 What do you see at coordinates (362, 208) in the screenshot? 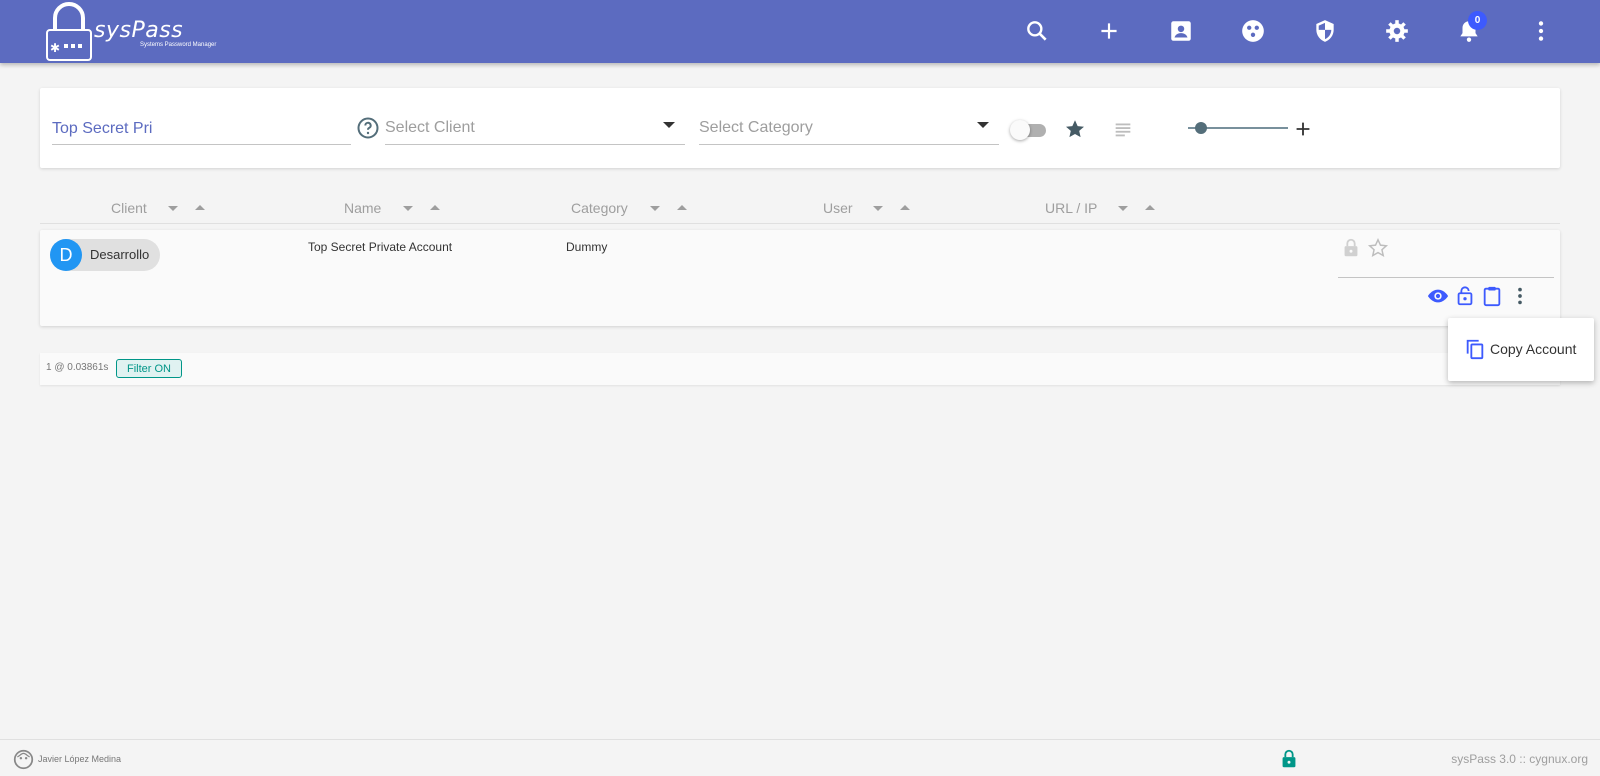
I see `column-header-name: Name` at bounding box center [362, 208].